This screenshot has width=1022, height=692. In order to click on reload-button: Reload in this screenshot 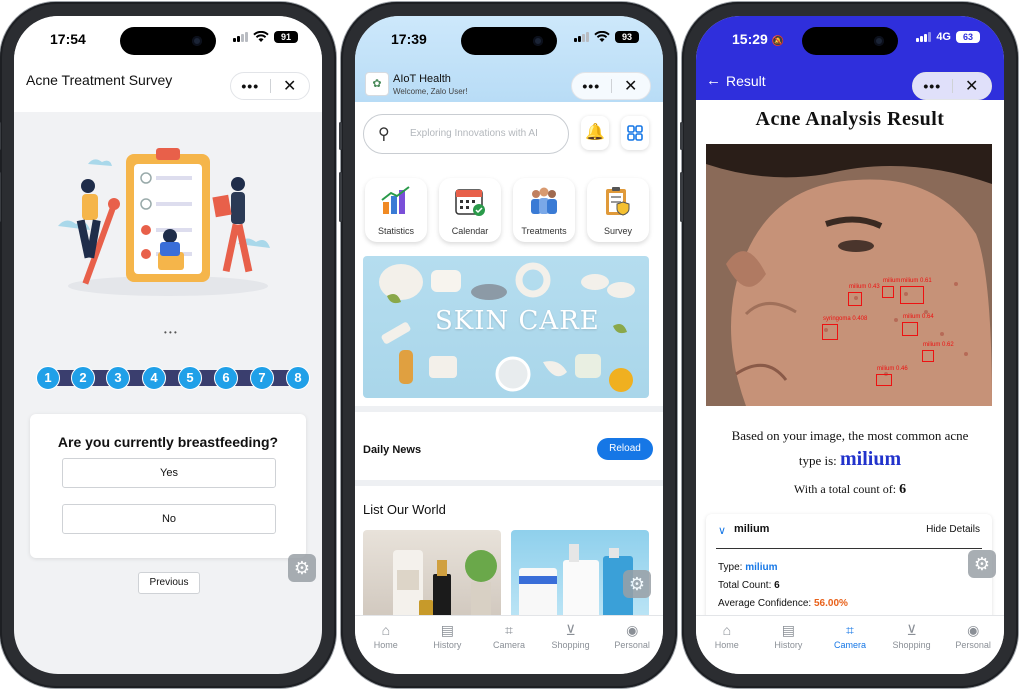, I will do `click(625, 449)`.